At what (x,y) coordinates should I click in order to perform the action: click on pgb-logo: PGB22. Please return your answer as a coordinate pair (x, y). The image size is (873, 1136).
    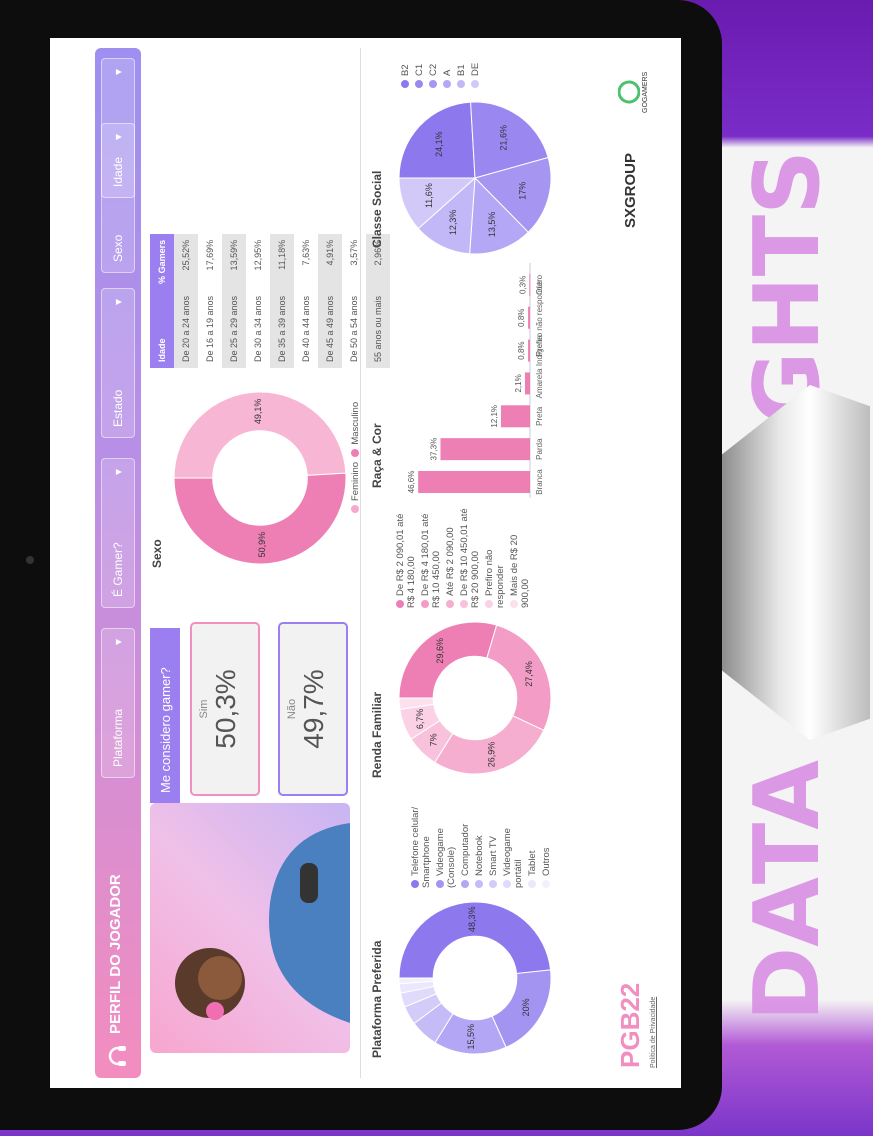
    Looking at the image, I should click on (630, 1025).